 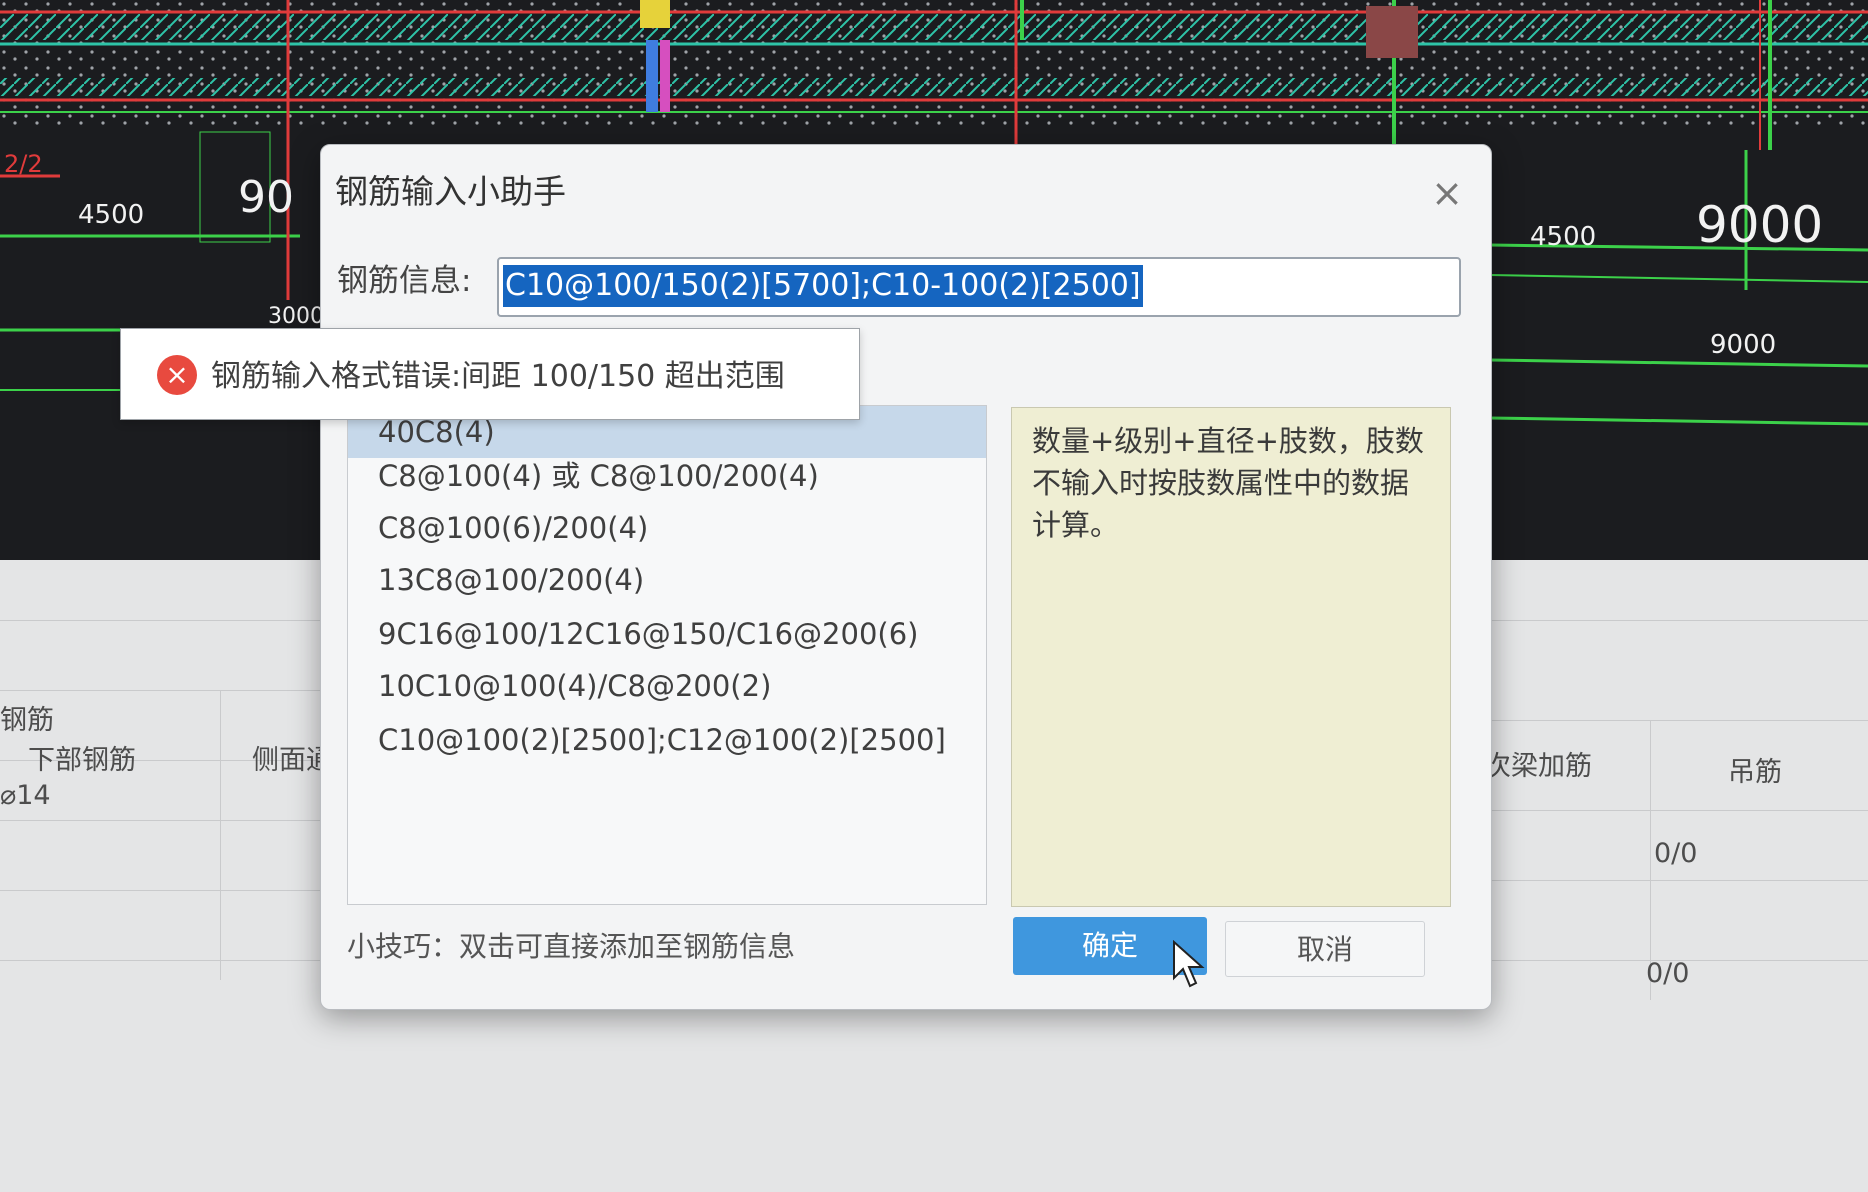 I want to click on column-header-bottom-rebar: 下部钢筋, so click(x=82, y=760).